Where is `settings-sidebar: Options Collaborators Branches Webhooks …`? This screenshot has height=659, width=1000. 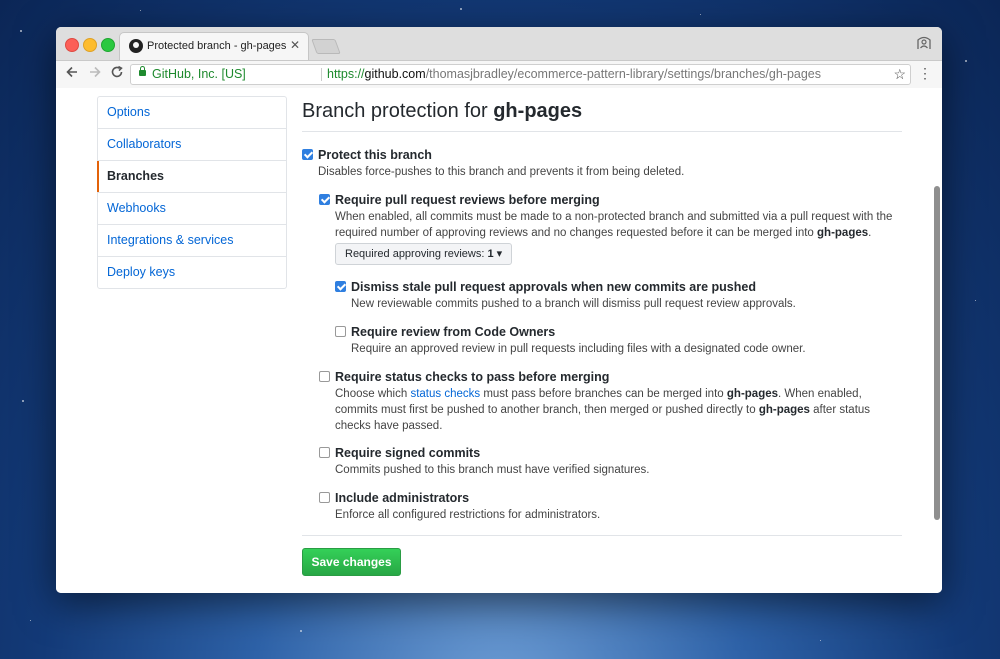 settings-sidebar: Options Collaborators Branches Webhooks … is located at coordinates (192, 192).